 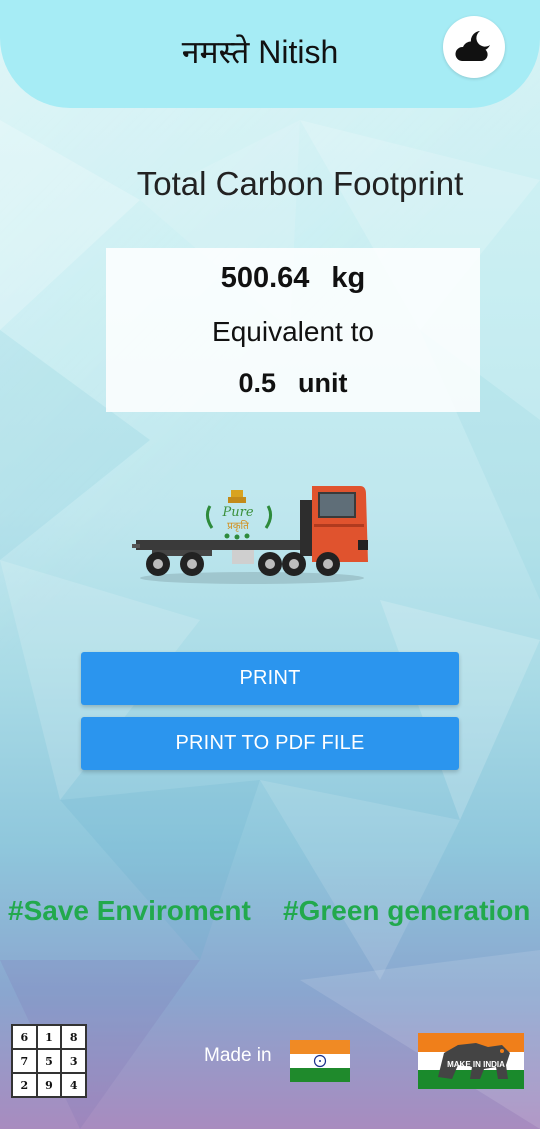 I want to click on footprint-amount-line: 500.64 kg, so click(x=293, y=278).